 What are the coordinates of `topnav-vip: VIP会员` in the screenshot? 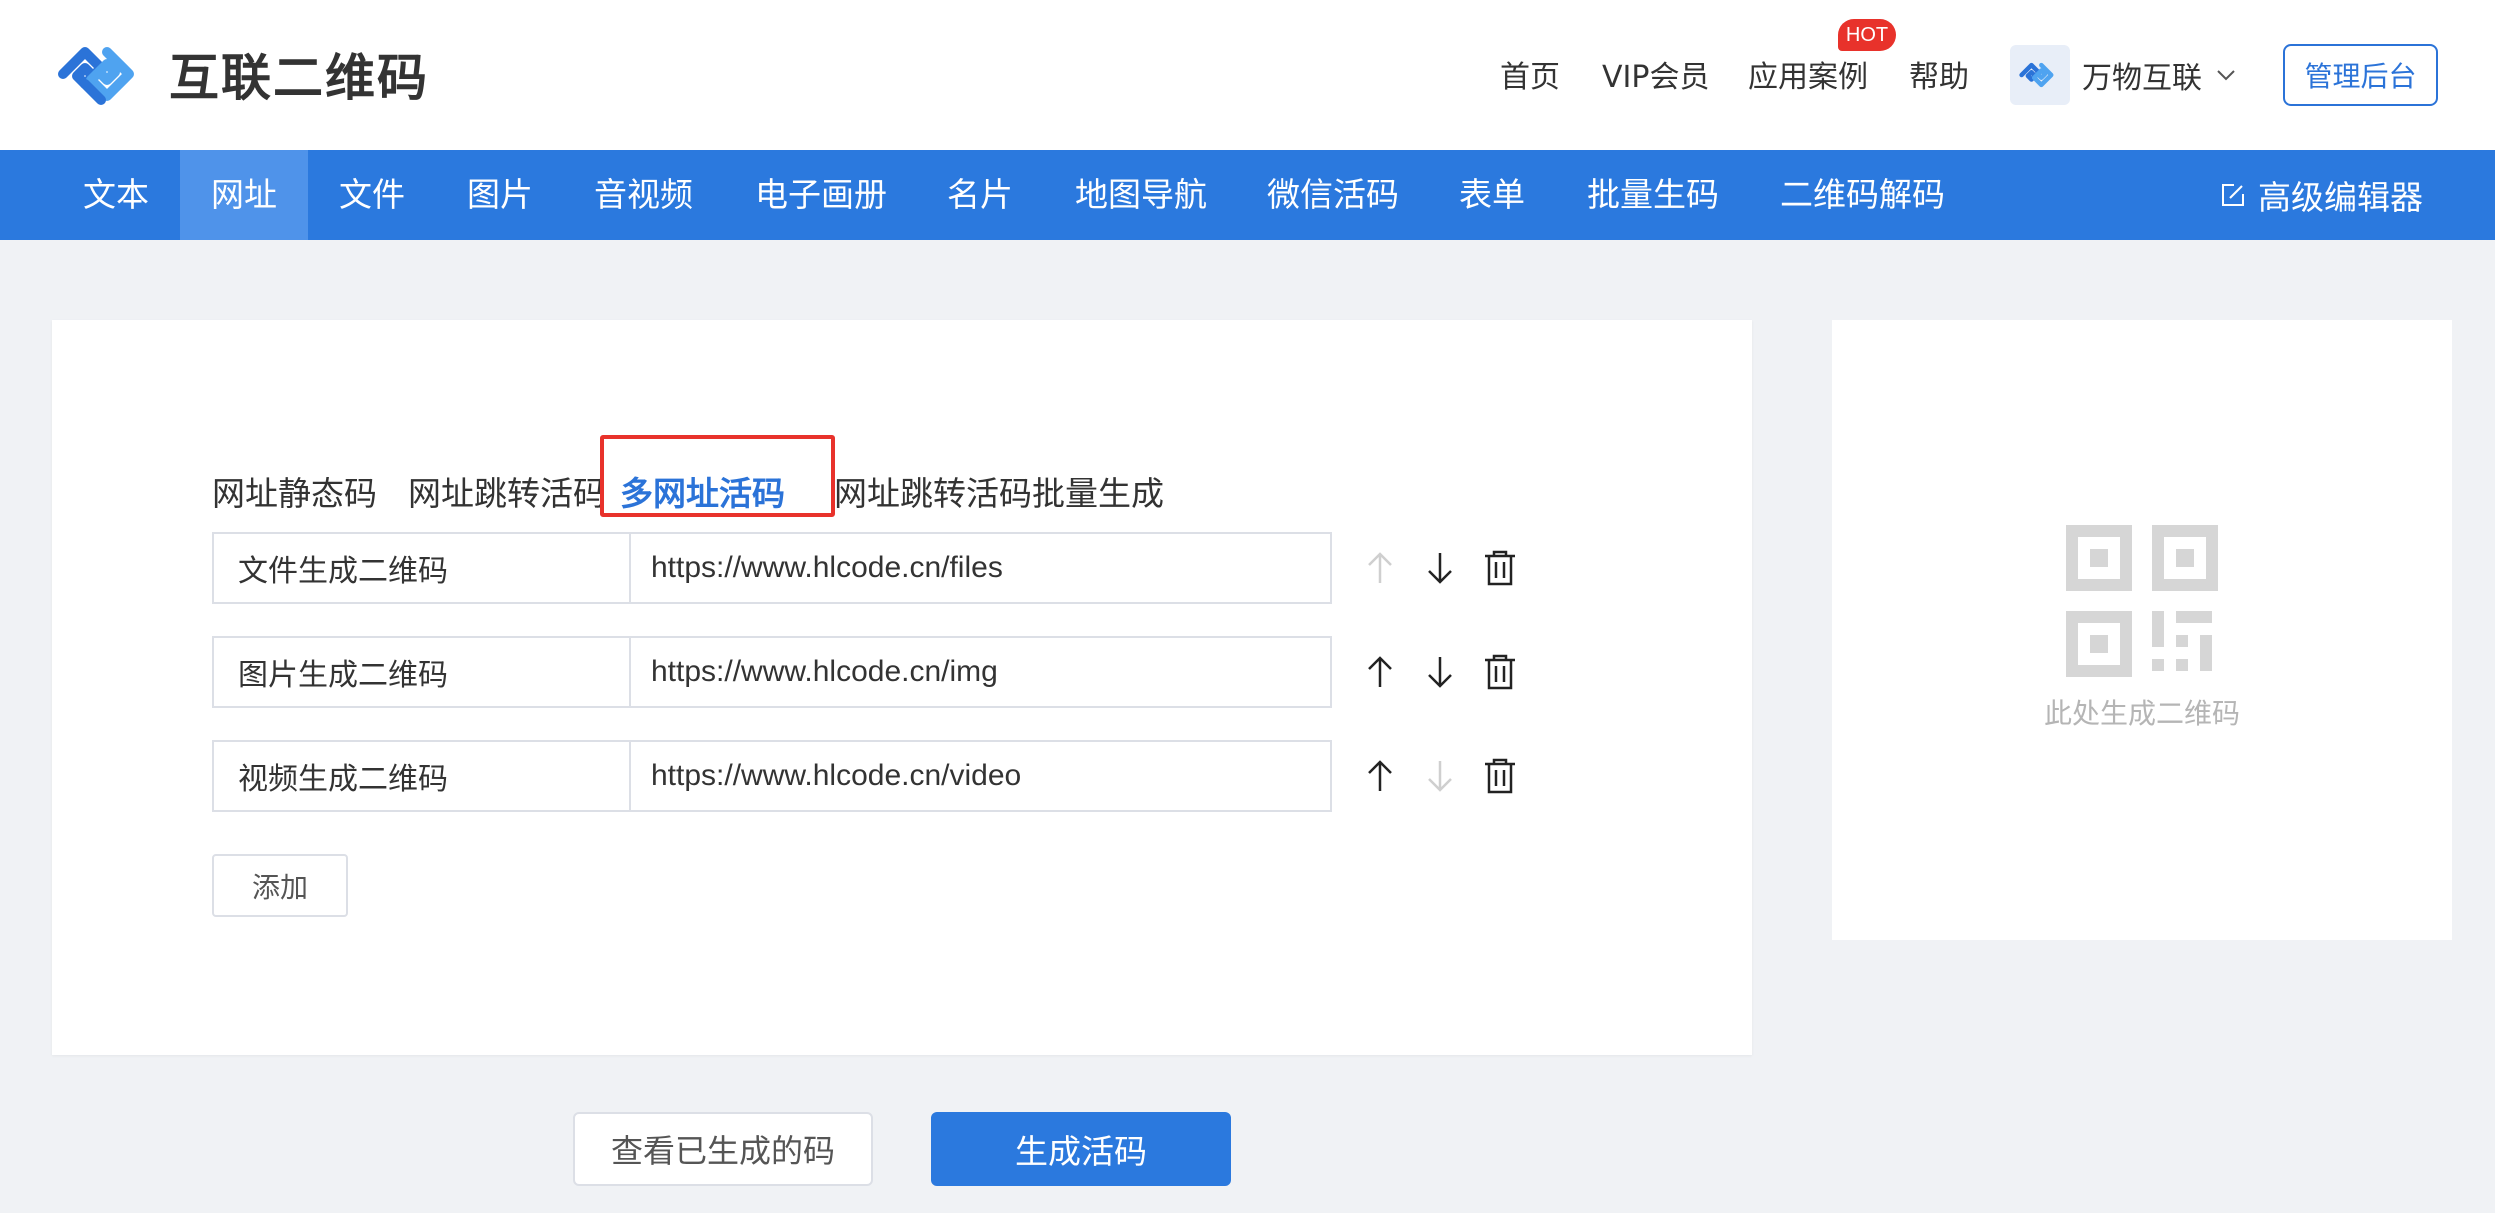 It's located at (1655, 74).